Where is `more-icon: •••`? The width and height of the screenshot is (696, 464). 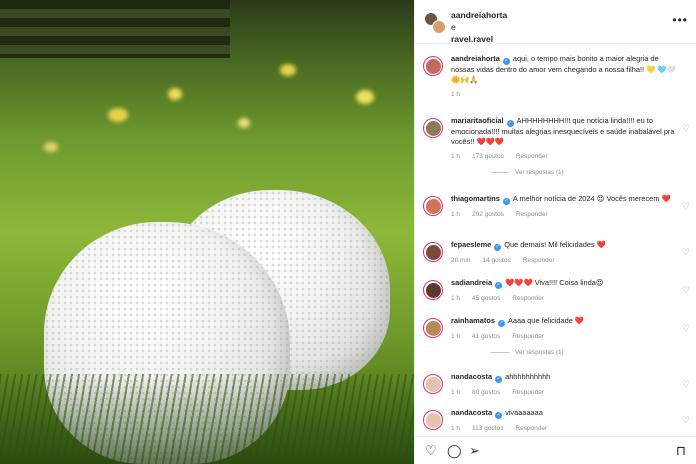 more-icon: ••• is located at coordinates (680, 20).